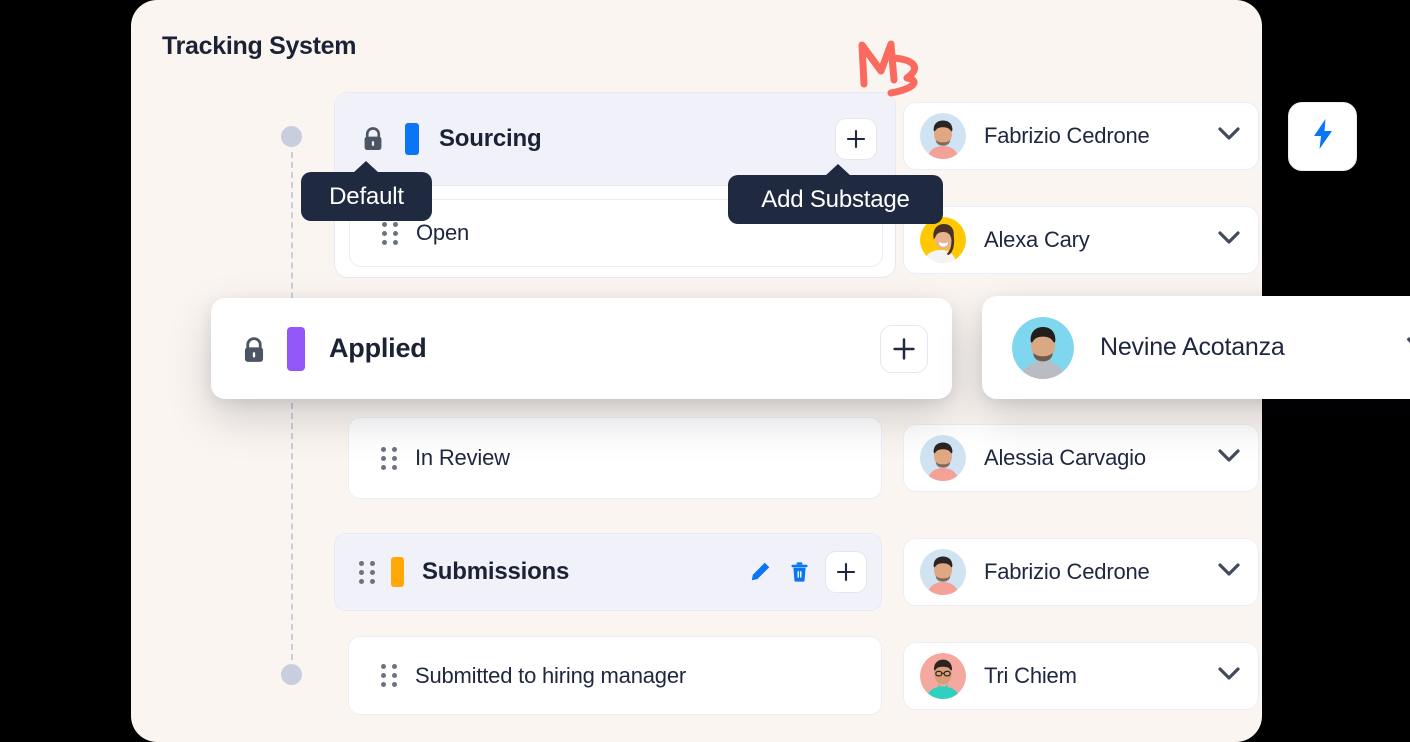  I want to click on substage-row-in-review: In Review, so click(615, 458).